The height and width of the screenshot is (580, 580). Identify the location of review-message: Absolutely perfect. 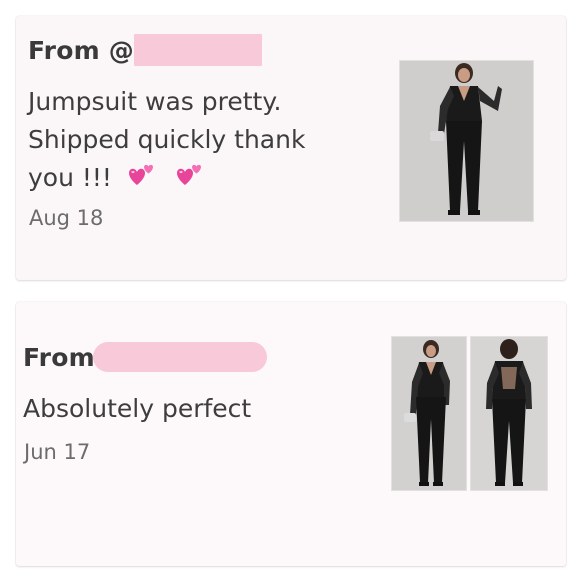
(203, 409).